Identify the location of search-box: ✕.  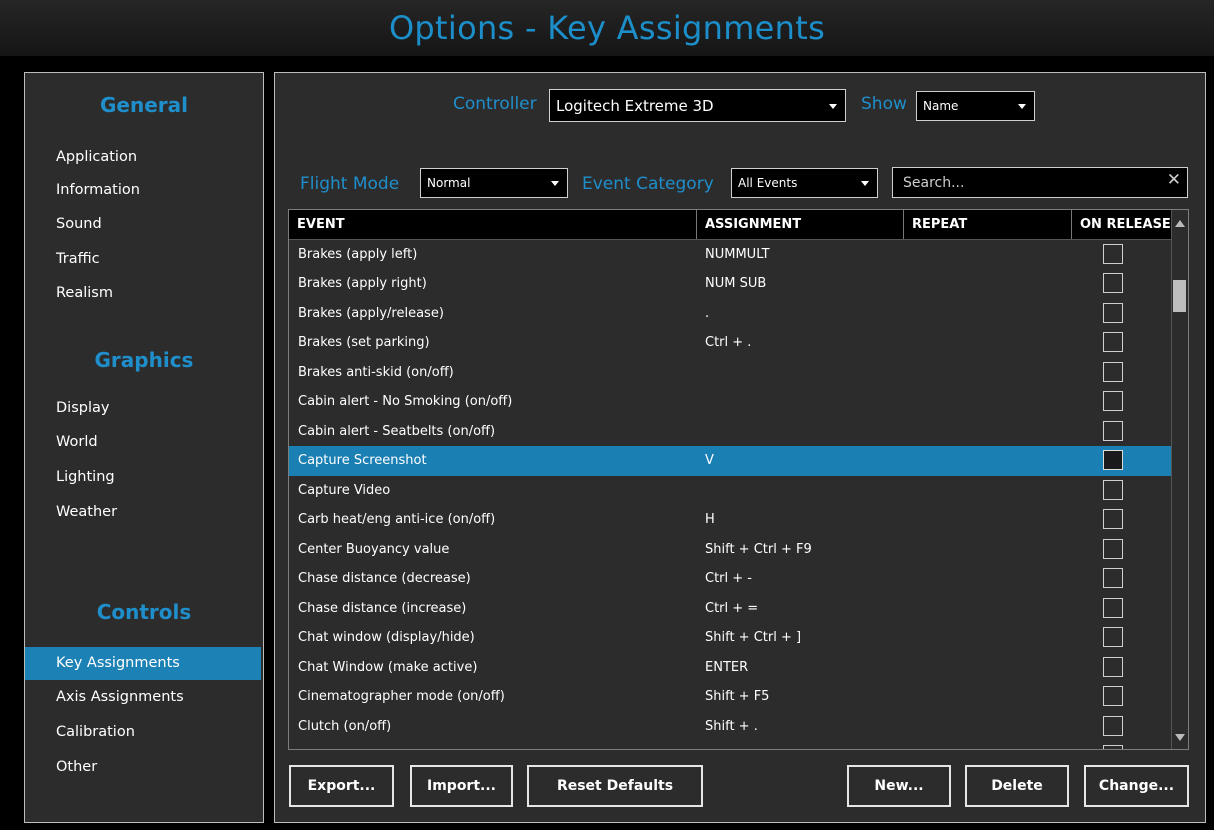
(1040, 182).